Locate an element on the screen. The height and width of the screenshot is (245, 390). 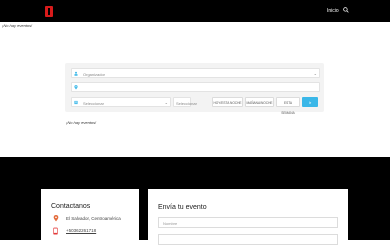
top-navigation-bar: Inicio is located at coordinates (195, 11).